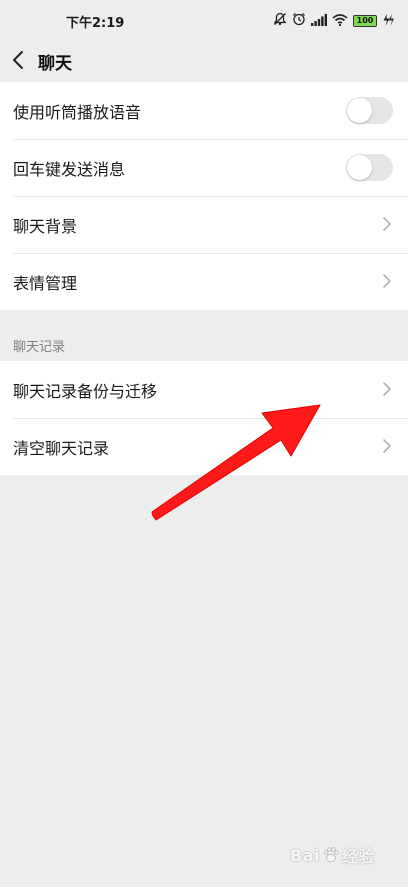  What do you see at coordinates (95, 23) in the screenshot?
I see `status-time: 下午2:19` at bounding box center [95, 23].